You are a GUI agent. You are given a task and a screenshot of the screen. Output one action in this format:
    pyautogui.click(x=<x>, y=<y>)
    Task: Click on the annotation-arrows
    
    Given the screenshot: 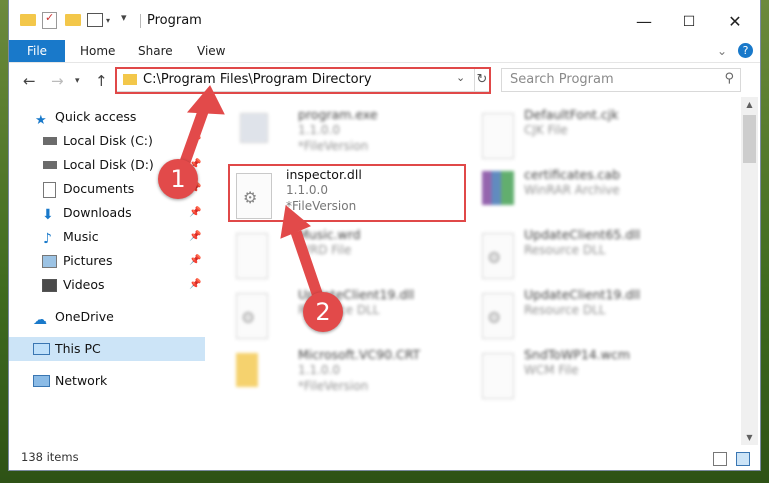 What is the action you would take?
    pyautogui.click(x=251, y=197)
    